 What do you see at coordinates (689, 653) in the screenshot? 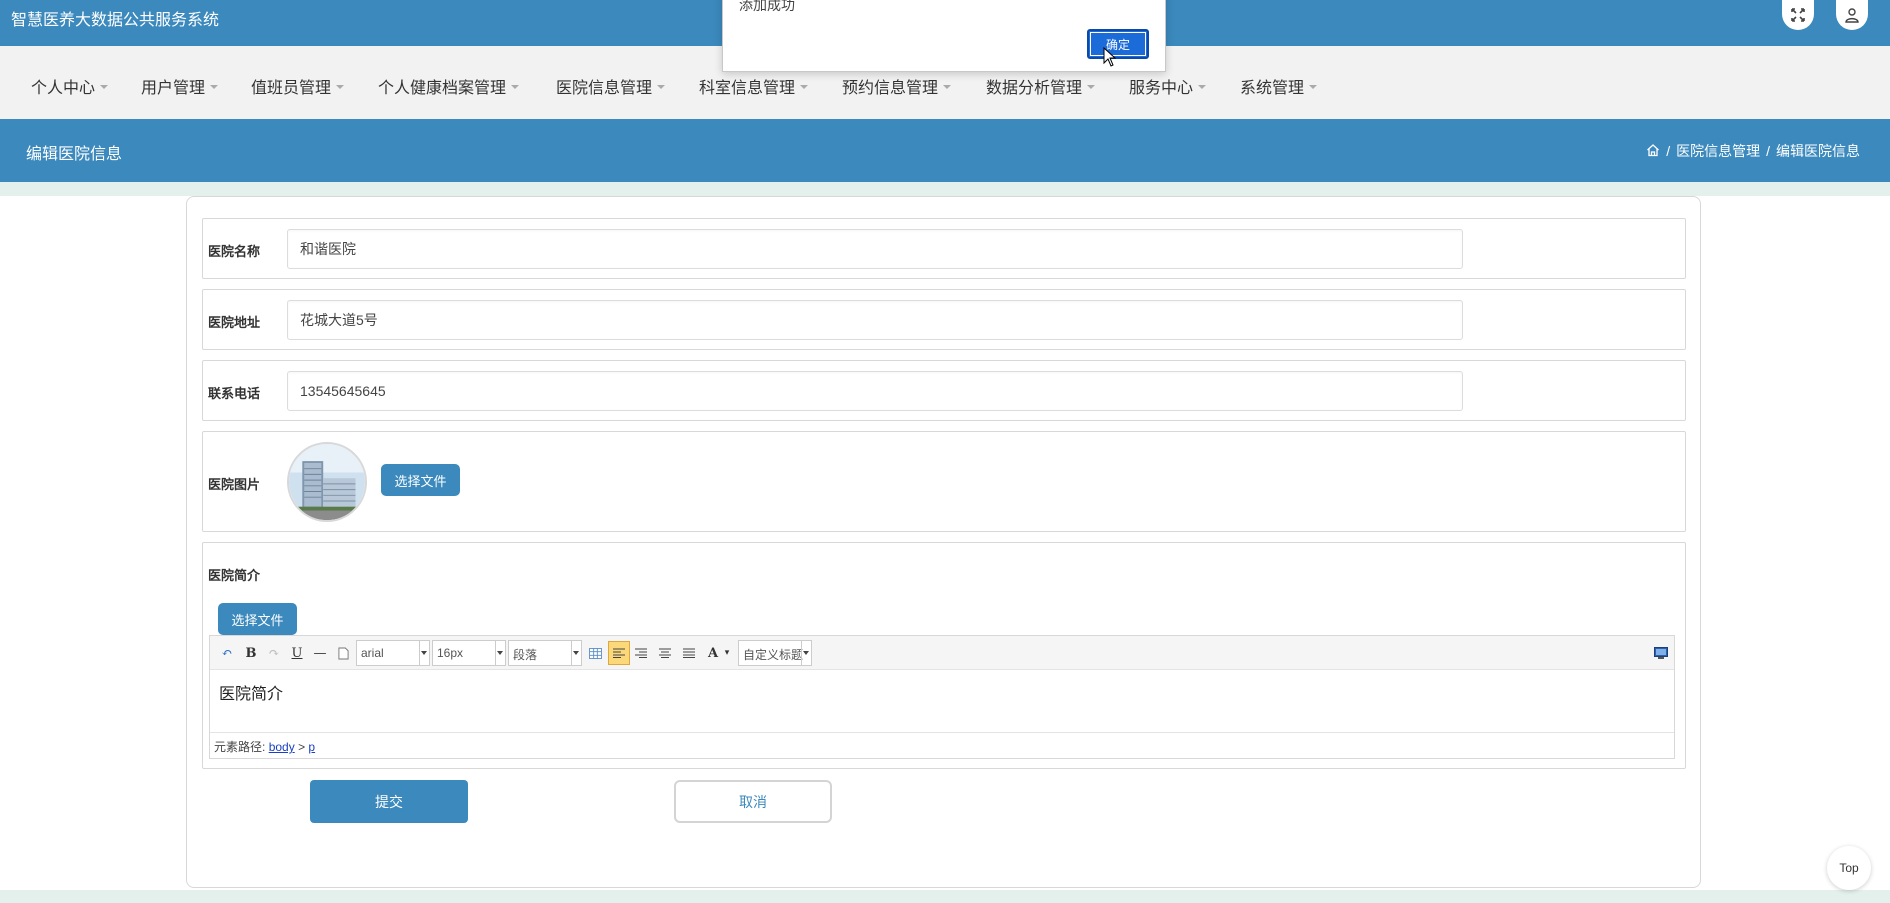
I see `align-justify-icon` at bounding box center [689, 653].